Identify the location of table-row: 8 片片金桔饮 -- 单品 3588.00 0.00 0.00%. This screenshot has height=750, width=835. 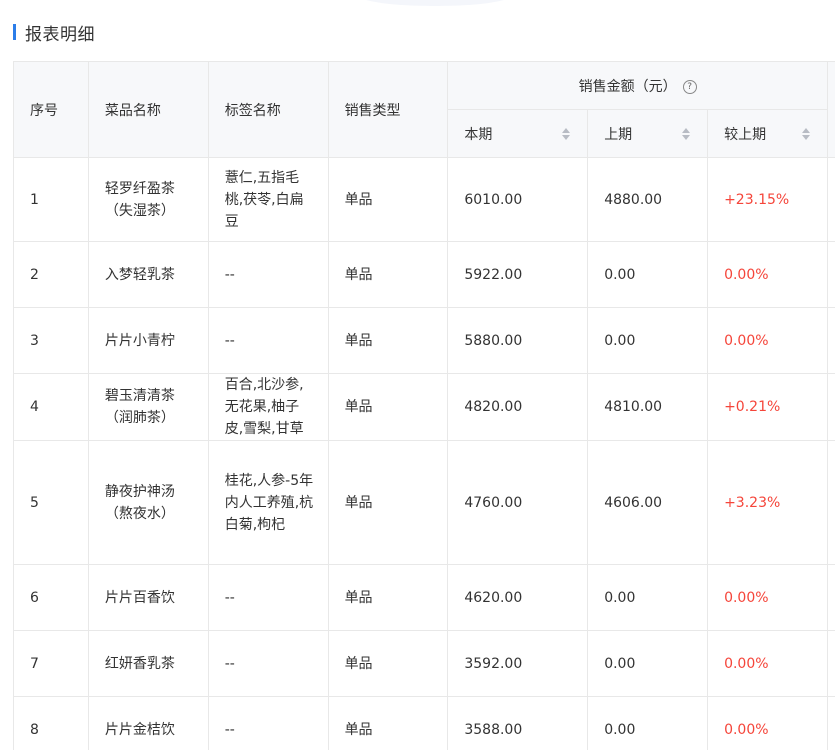
(424, 723).